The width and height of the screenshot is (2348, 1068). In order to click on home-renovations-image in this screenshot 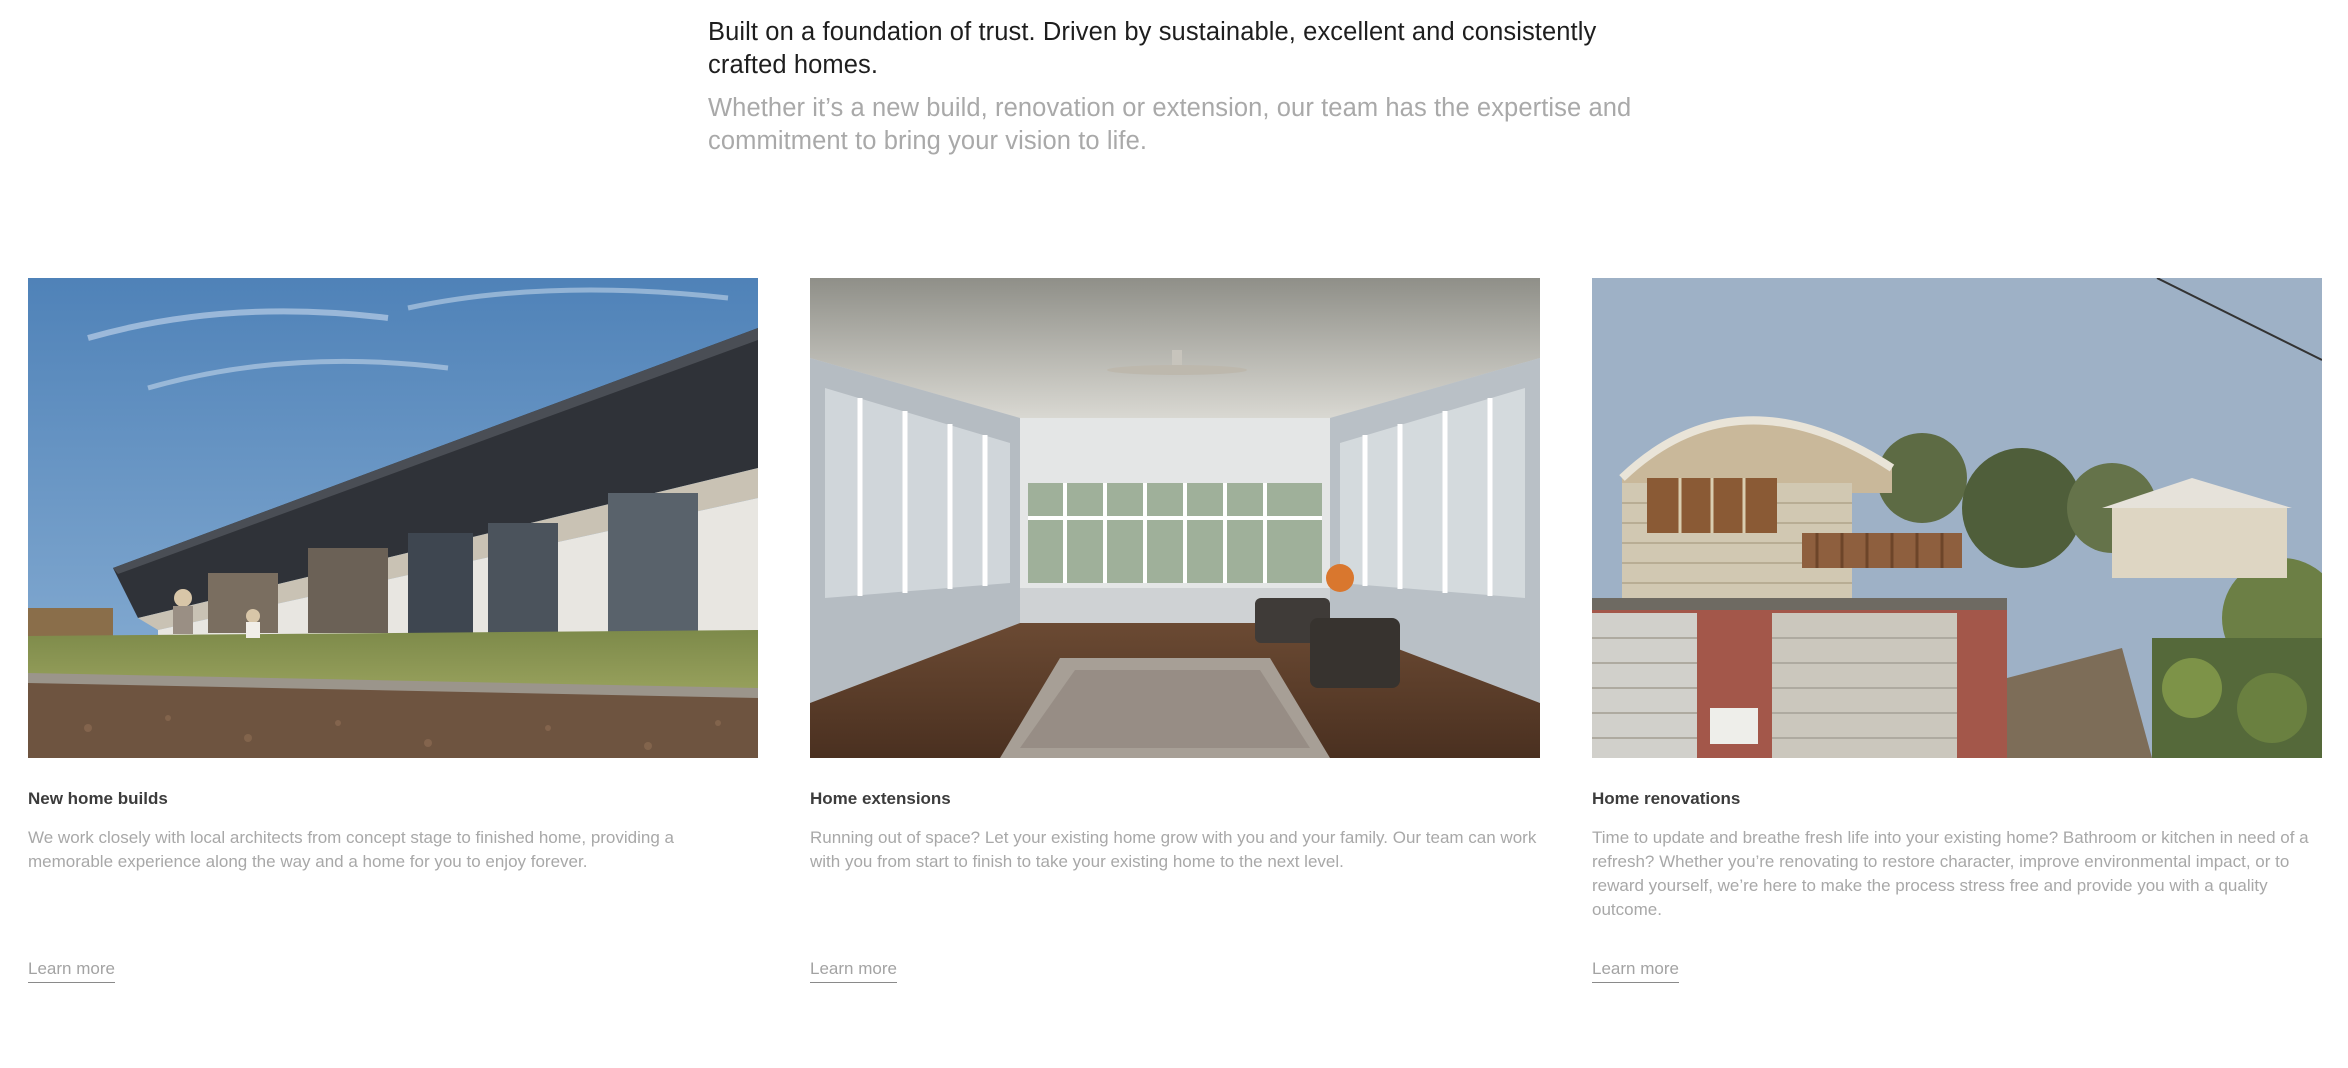, I will do `click(1957, 518)`.